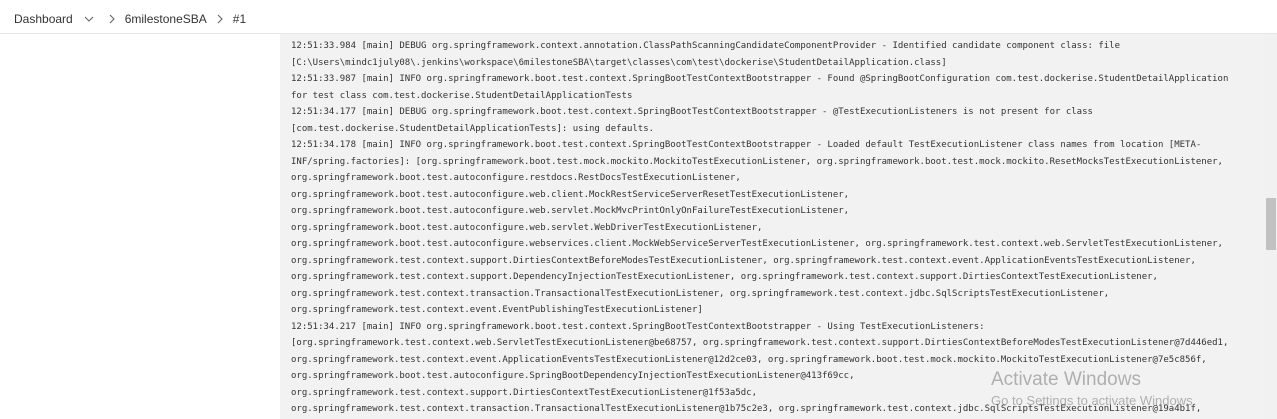  I want to click on breadcrumb-link-build: #1, so click(239, 19).